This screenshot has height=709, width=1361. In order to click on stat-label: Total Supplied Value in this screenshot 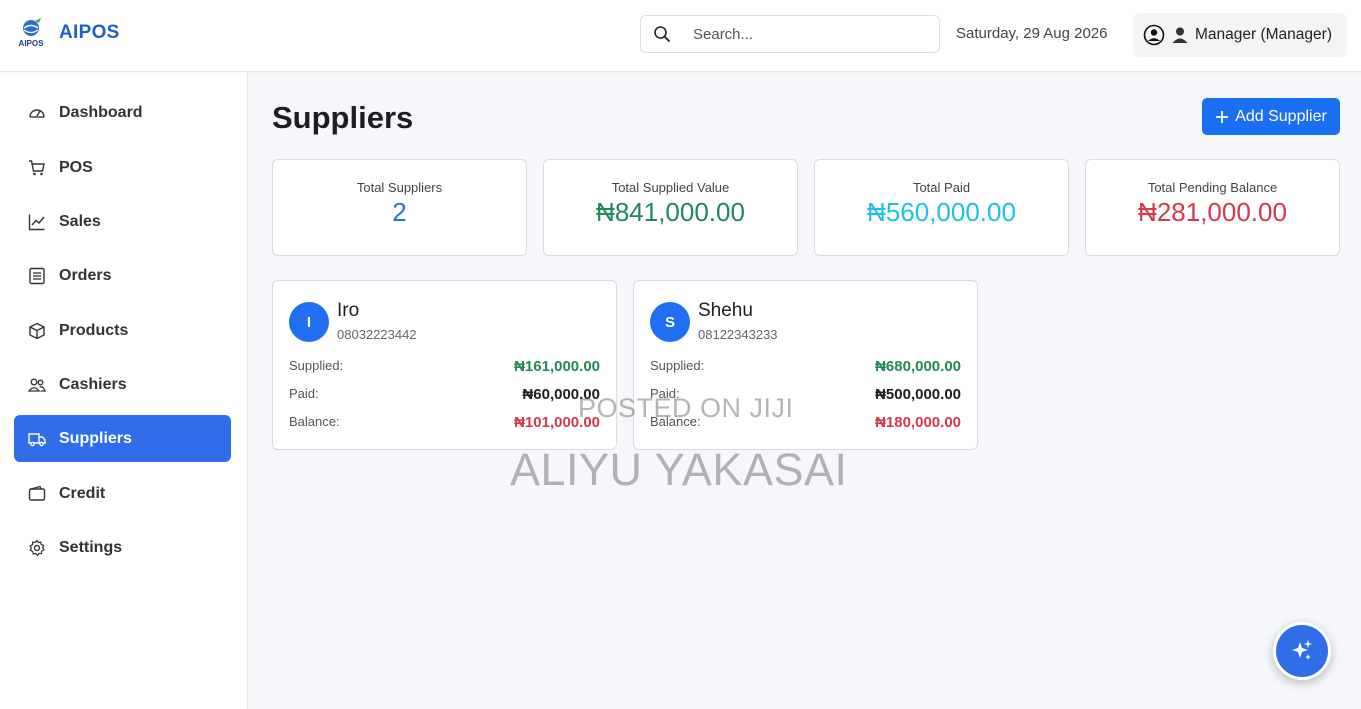, I will do `click(670, 187)`.